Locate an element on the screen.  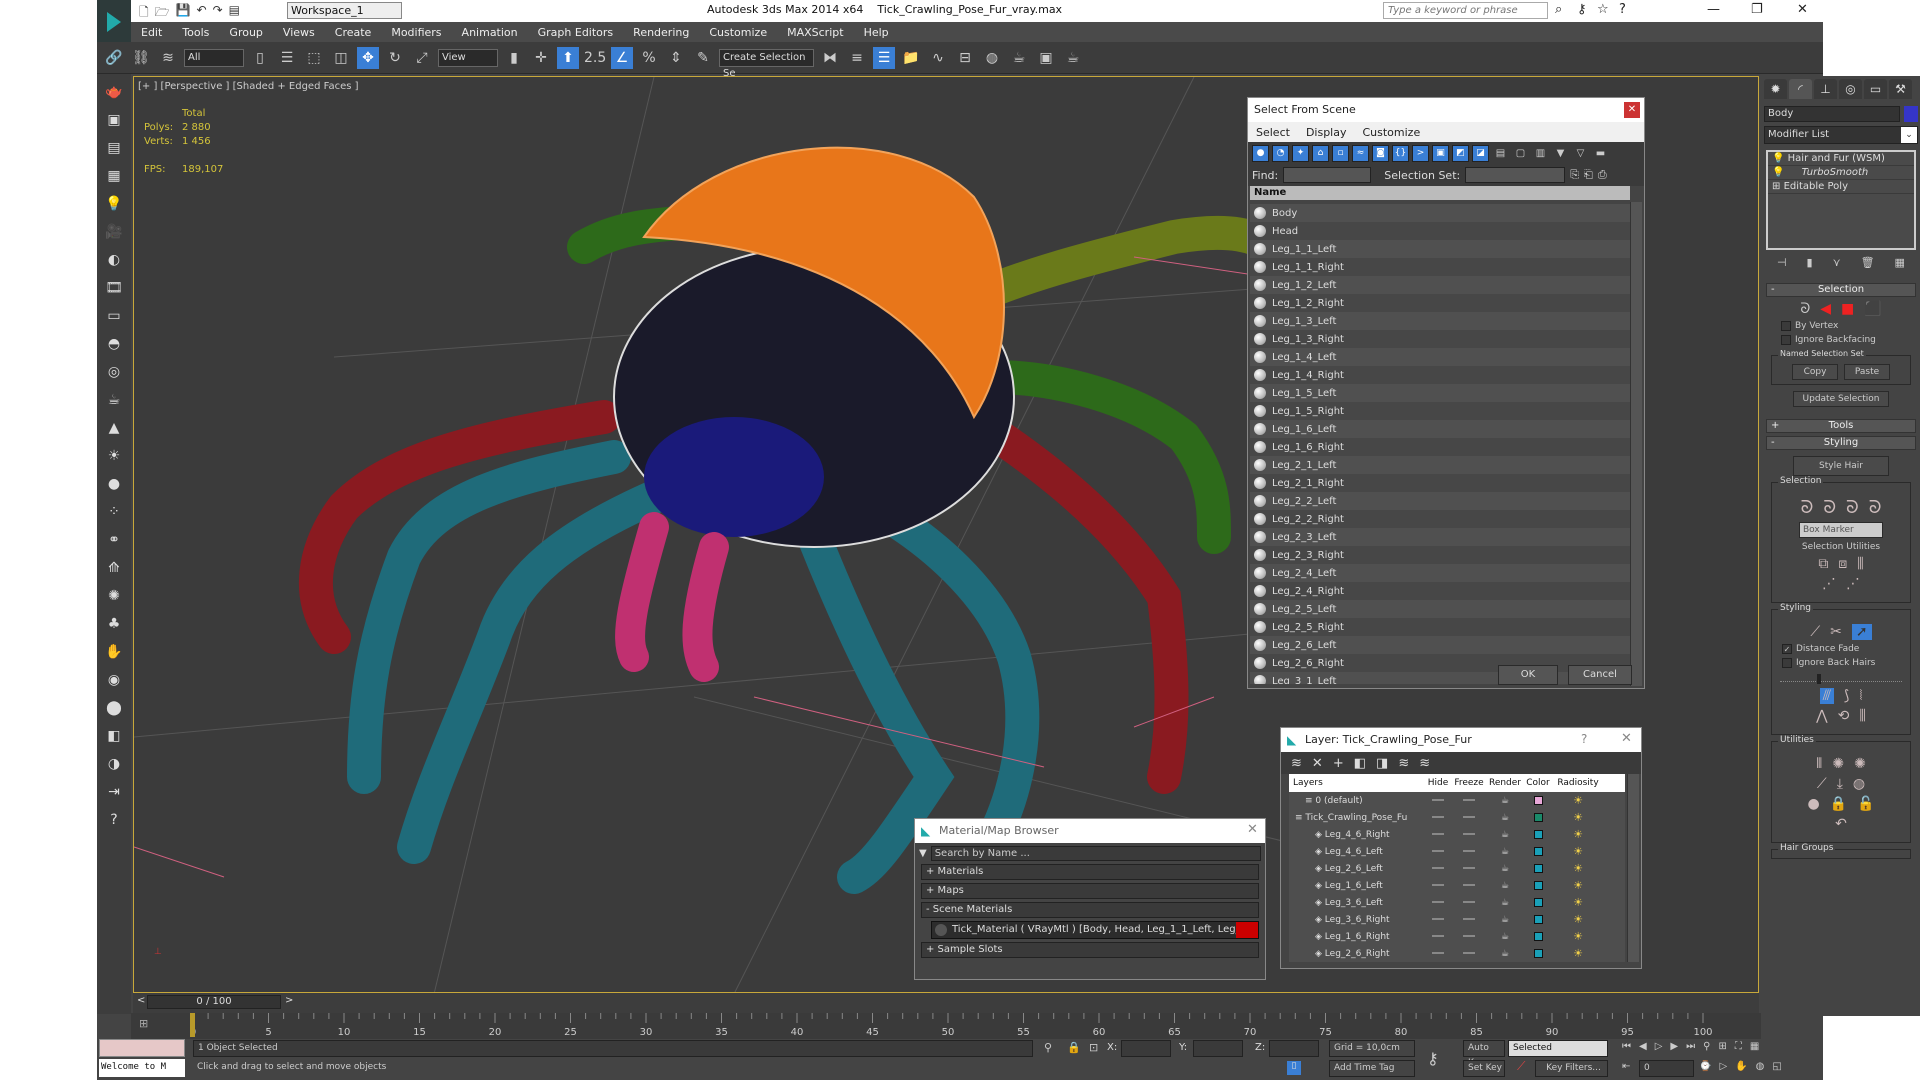
select-rotate-icon: ↻ is located at coordinates (395, 58).